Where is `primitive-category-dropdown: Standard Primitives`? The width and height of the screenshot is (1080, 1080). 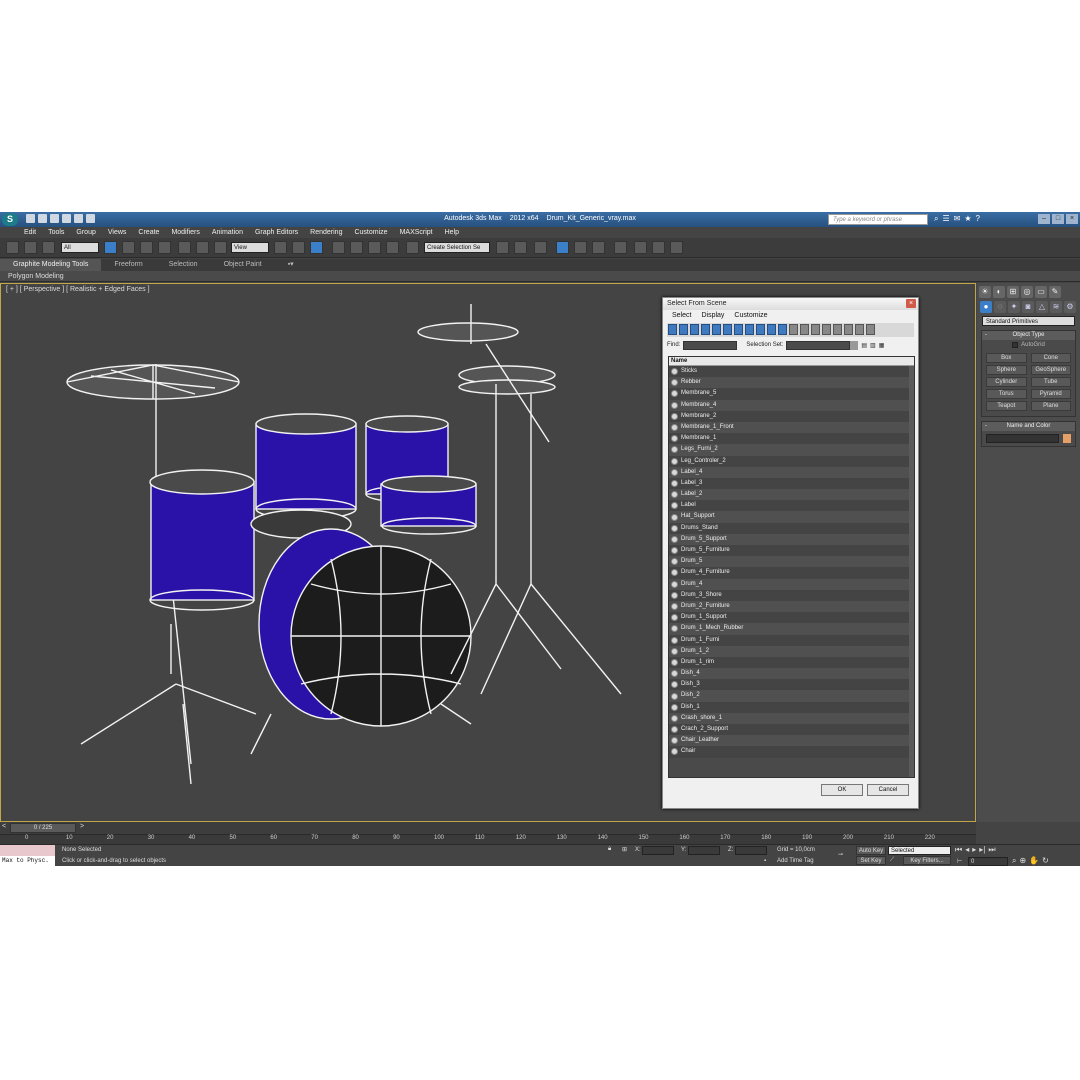 primitive-category-dropdown: Standard Primitives is located at coordinates (1028, 321).